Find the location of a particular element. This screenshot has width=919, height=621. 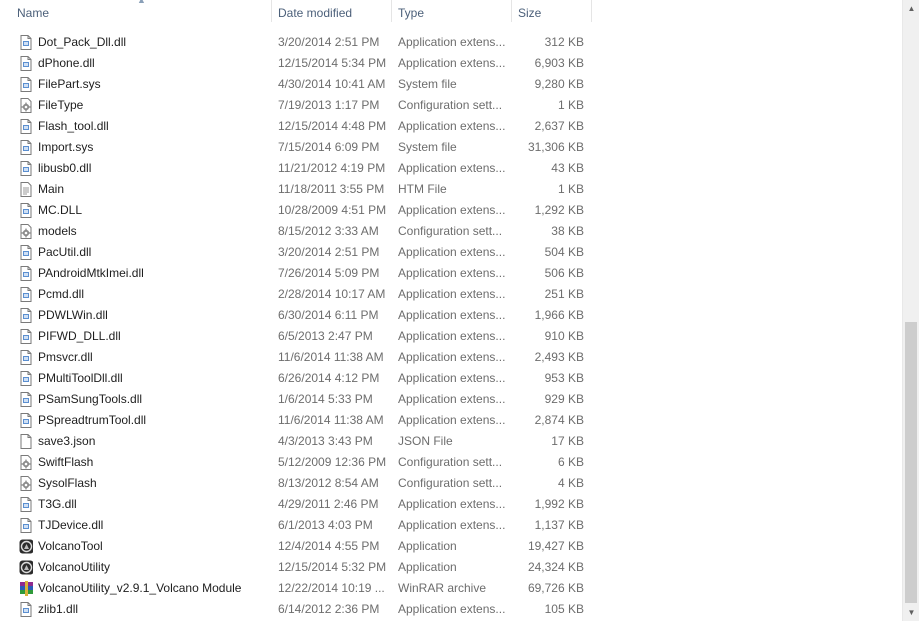

file-size: 2,874 KB is located at coordinates (559, 420).